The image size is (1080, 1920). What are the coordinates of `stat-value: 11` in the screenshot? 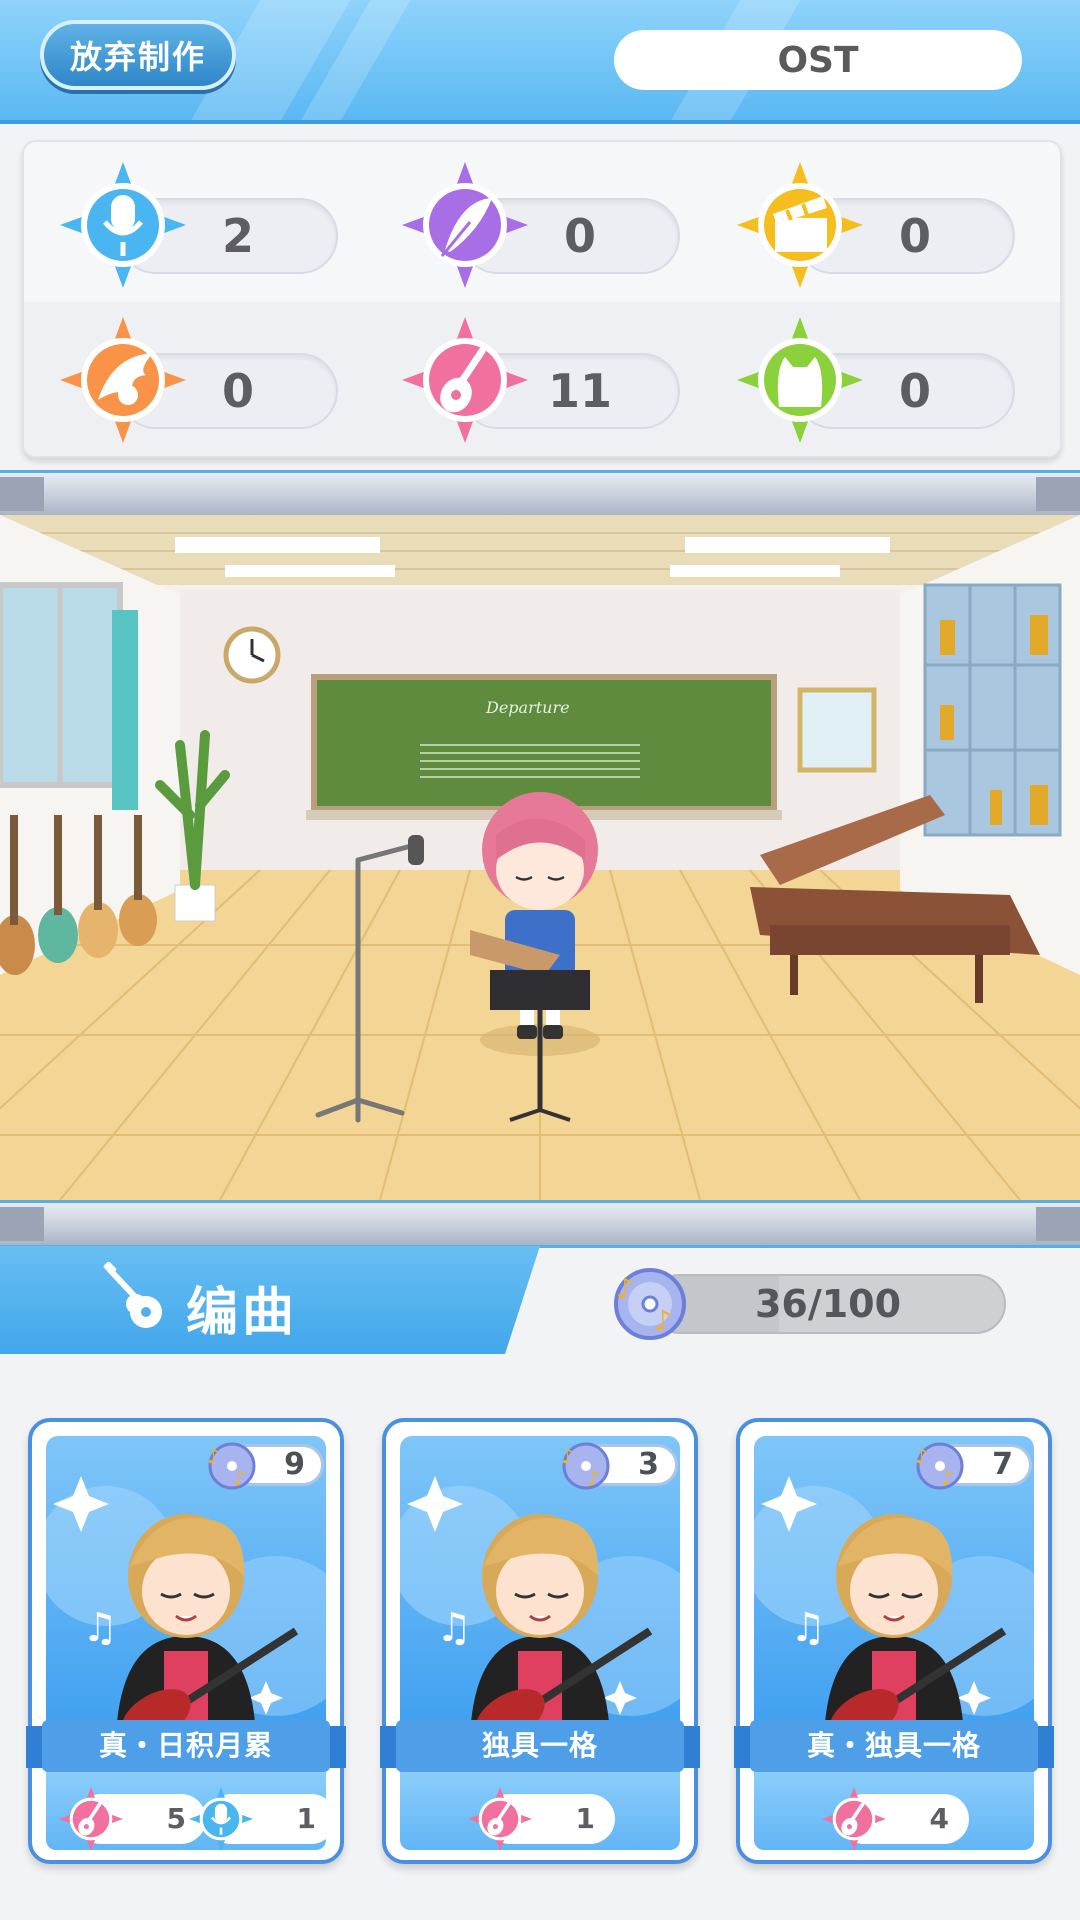 It's located at (579, 391).